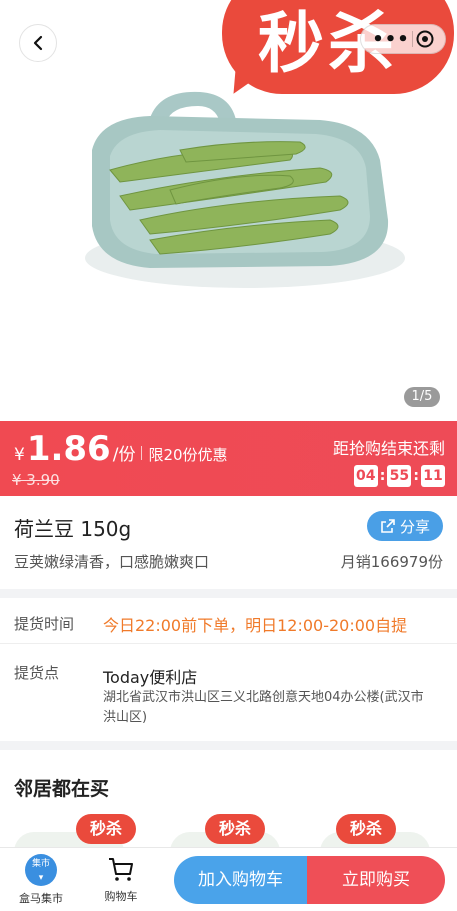  I want to click on price-divider, so click(142, 453).